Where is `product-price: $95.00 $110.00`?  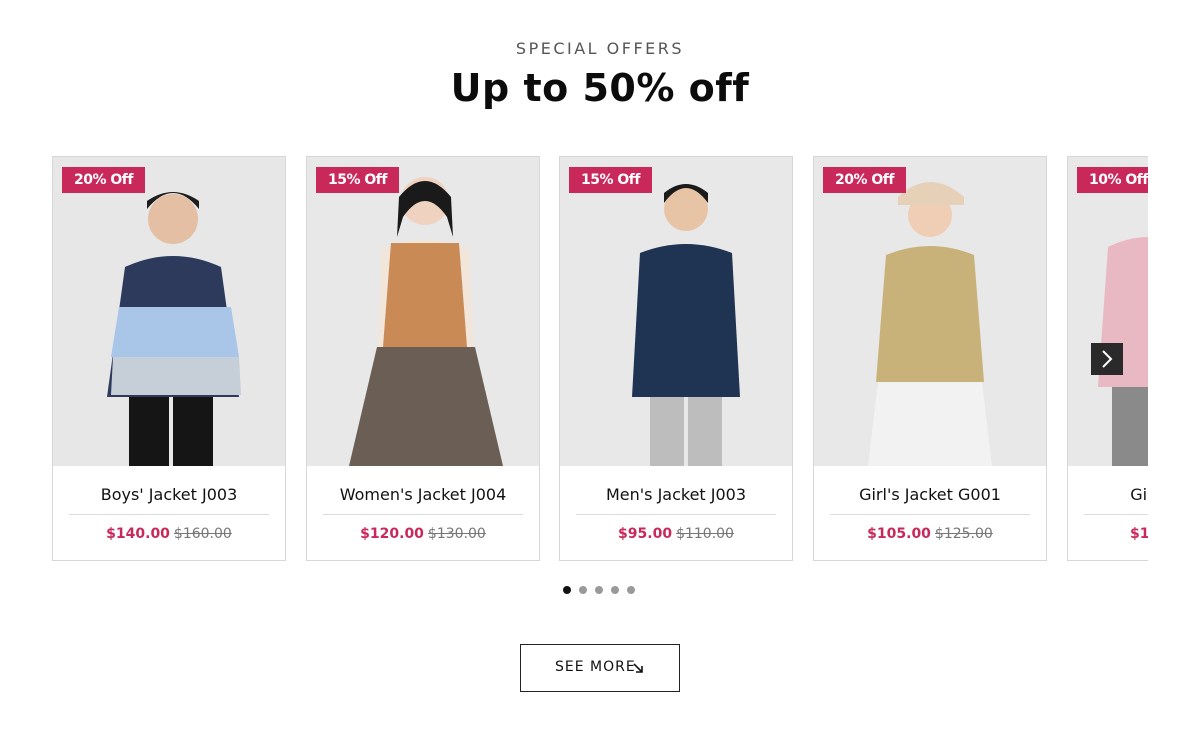 product-price: $95.00 $110.00 is located at coordinates (676, 534).